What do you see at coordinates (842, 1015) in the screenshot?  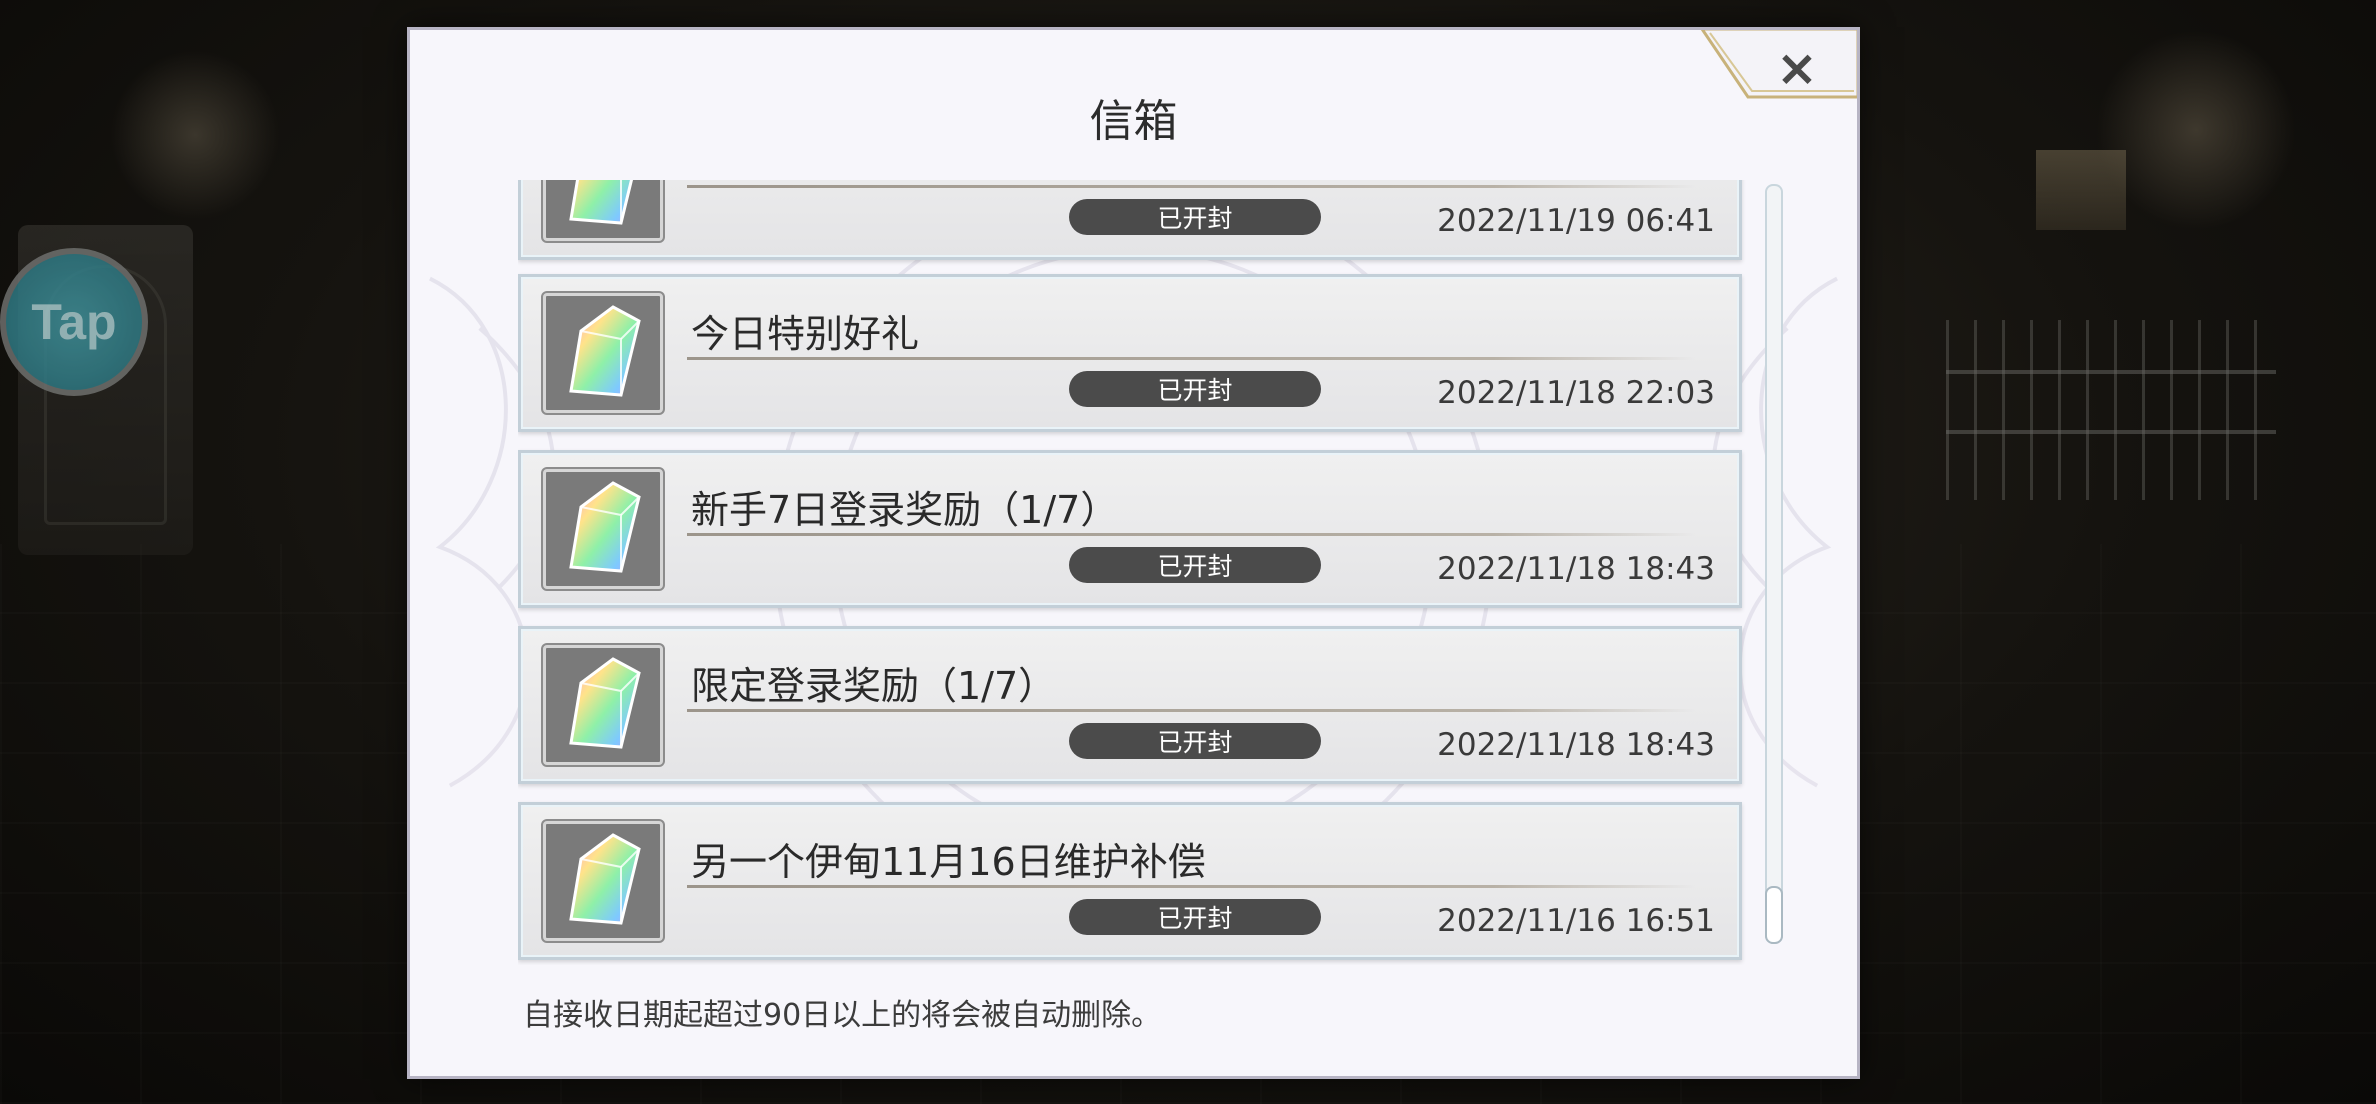 I see `auto-delete-notice: 自接收日期起超过90日以上的将会被自动删除。` at bounding box center [842, 1015].